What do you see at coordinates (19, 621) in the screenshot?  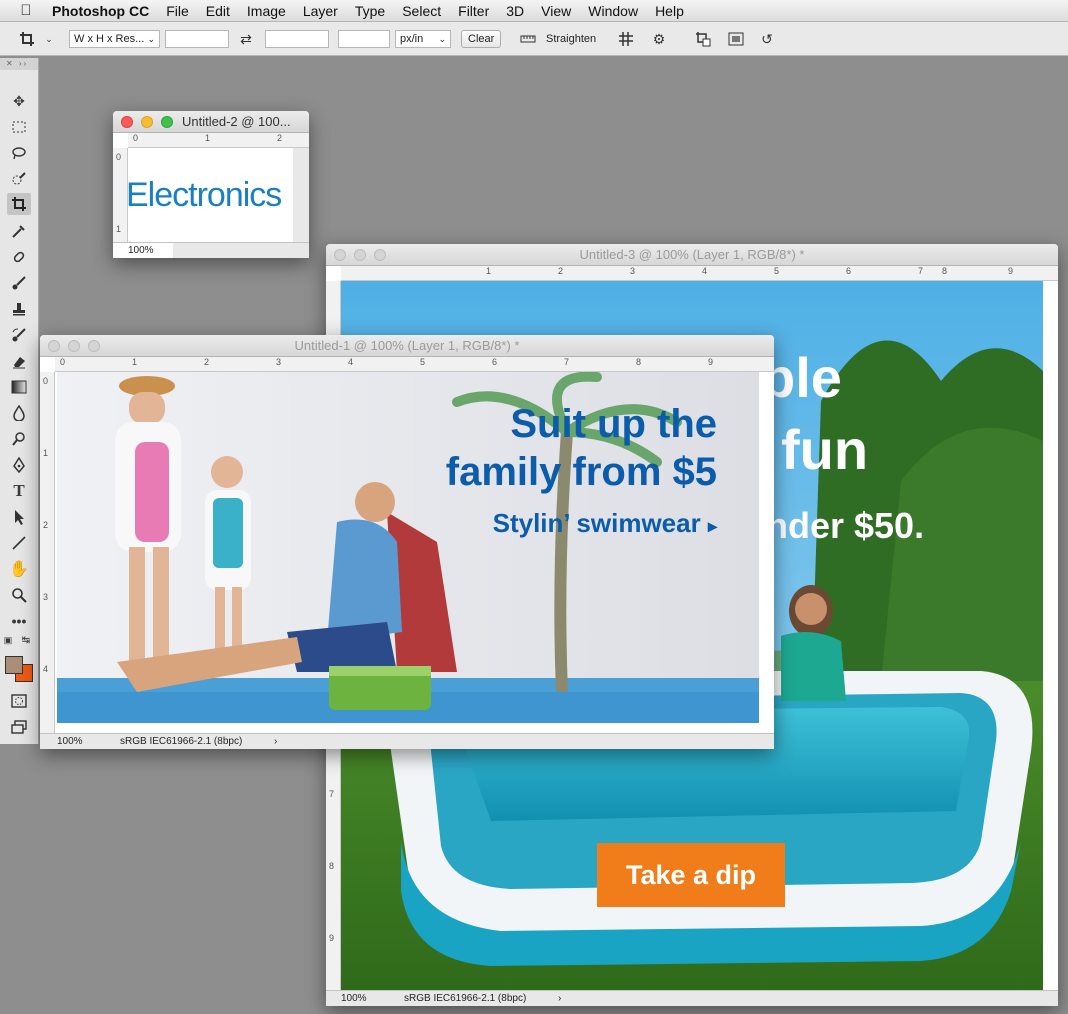 I see `more-tools-icon: •••` at bounding box center [19, 621].